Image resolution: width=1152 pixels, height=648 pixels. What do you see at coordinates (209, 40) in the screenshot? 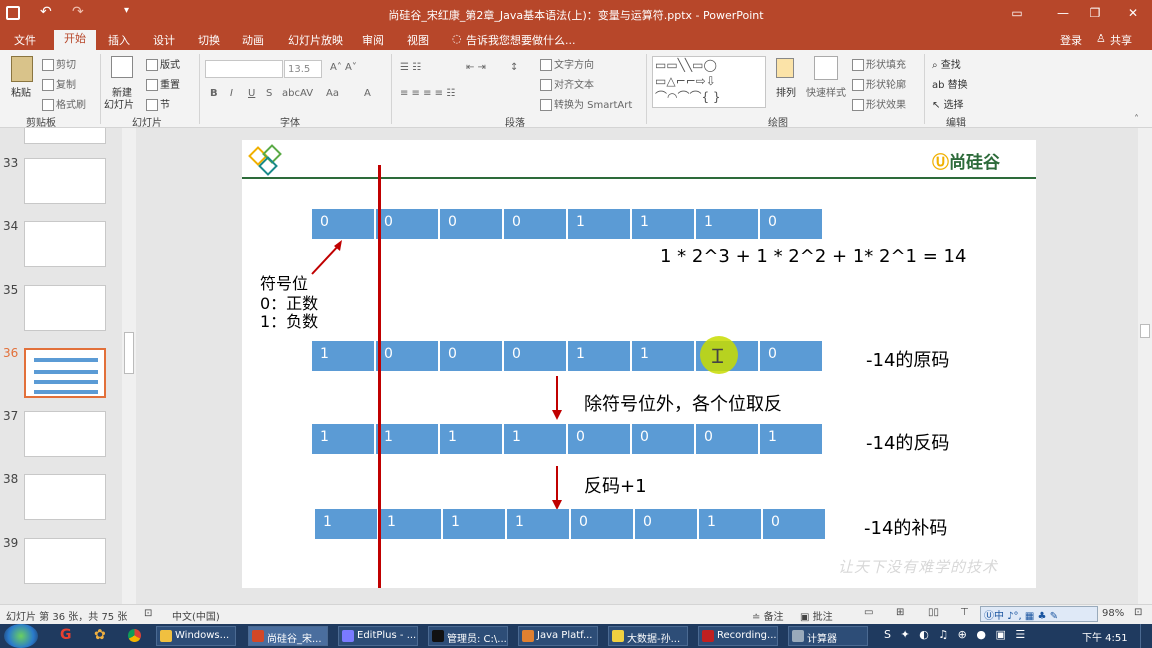
I see `tab-transitions: 切换` at bounding box center [209, 40].